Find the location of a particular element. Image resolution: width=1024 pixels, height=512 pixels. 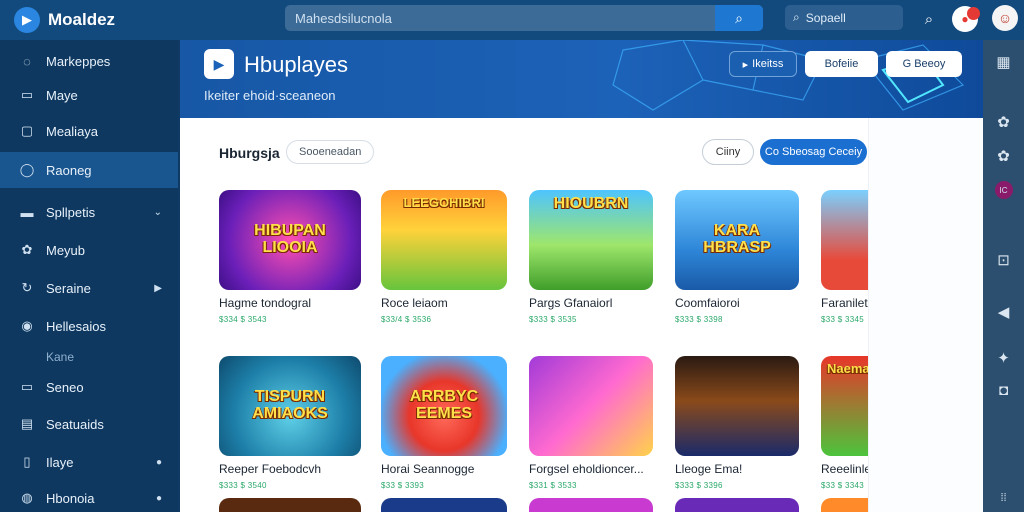

button-label: G Beeoy is located at coordinates (924, 64).